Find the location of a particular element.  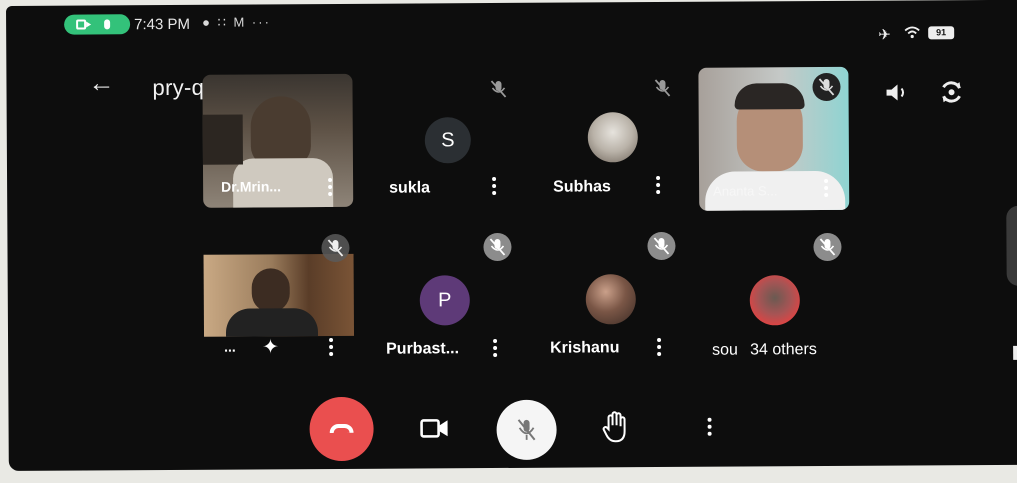

ongoing-call-pill is located at coordinates (97, 24).